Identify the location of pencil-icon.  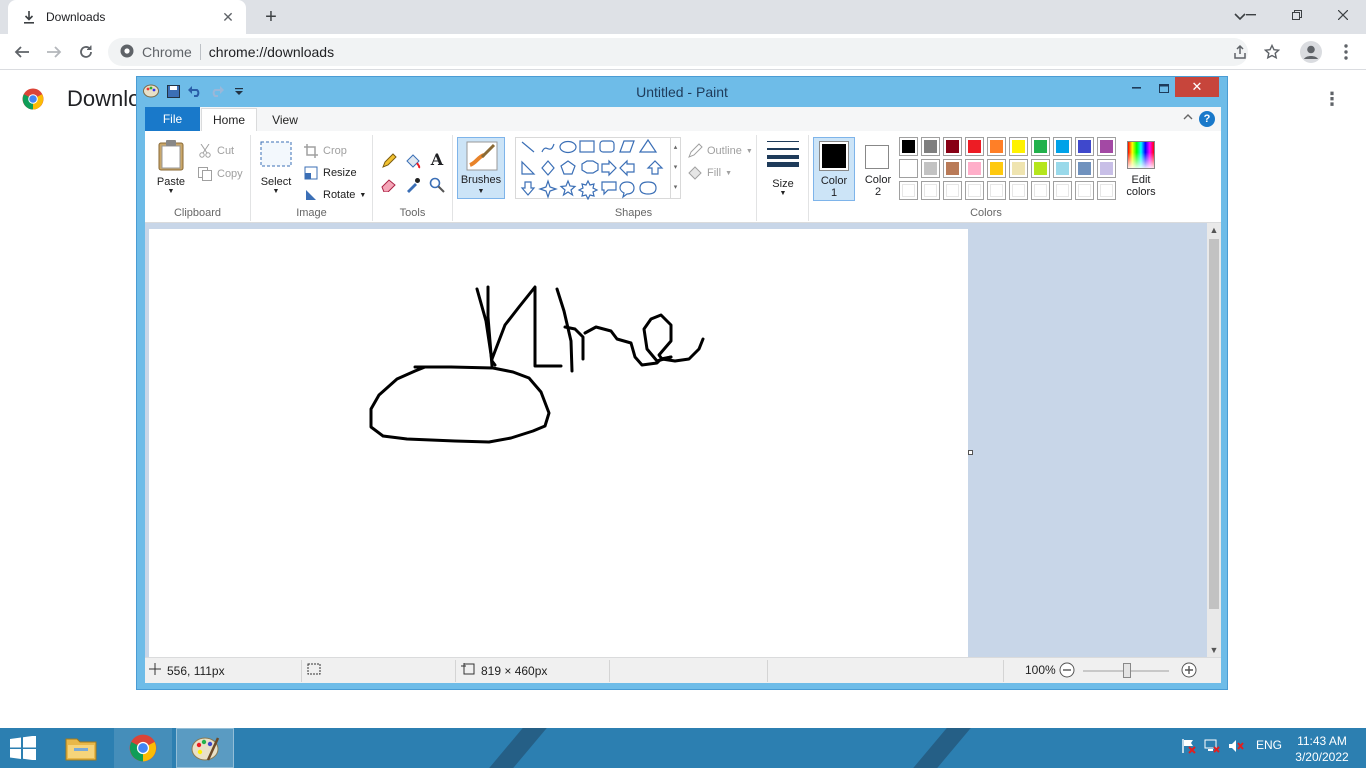
(389, 161).